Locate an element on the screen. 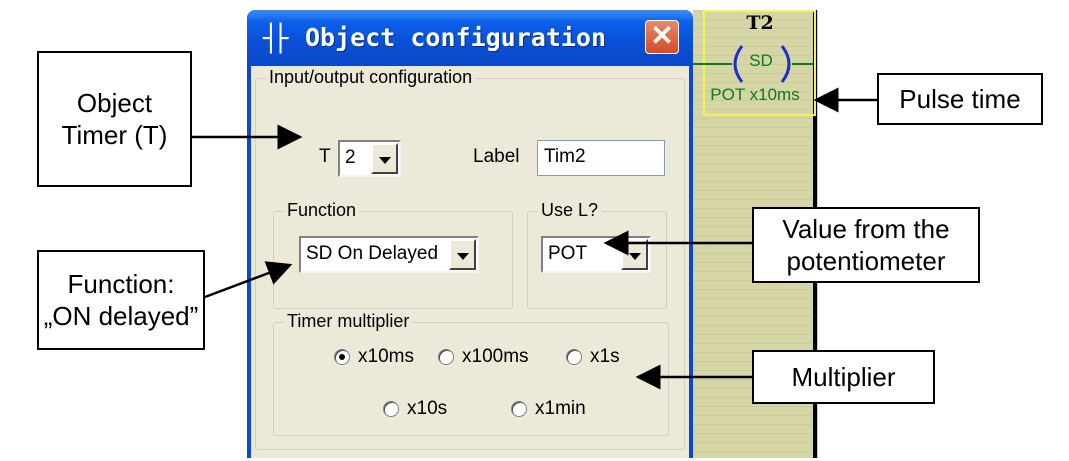  callout-multiplier-text: Multiplier is located at coordinates (843, 377).